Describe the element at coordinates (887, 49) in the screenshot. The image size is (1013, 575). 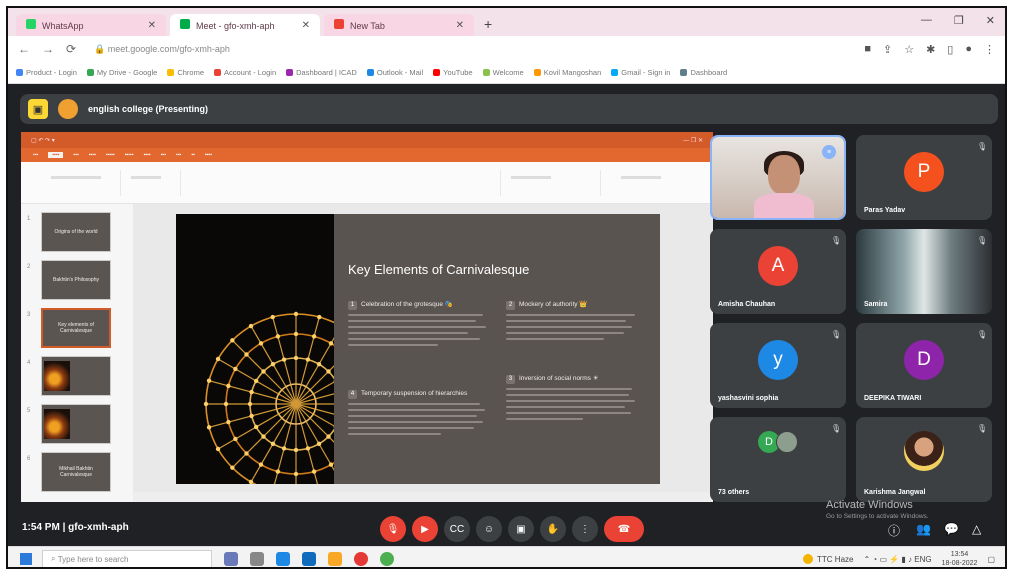
I see `share-icon: ⇪` at that location.